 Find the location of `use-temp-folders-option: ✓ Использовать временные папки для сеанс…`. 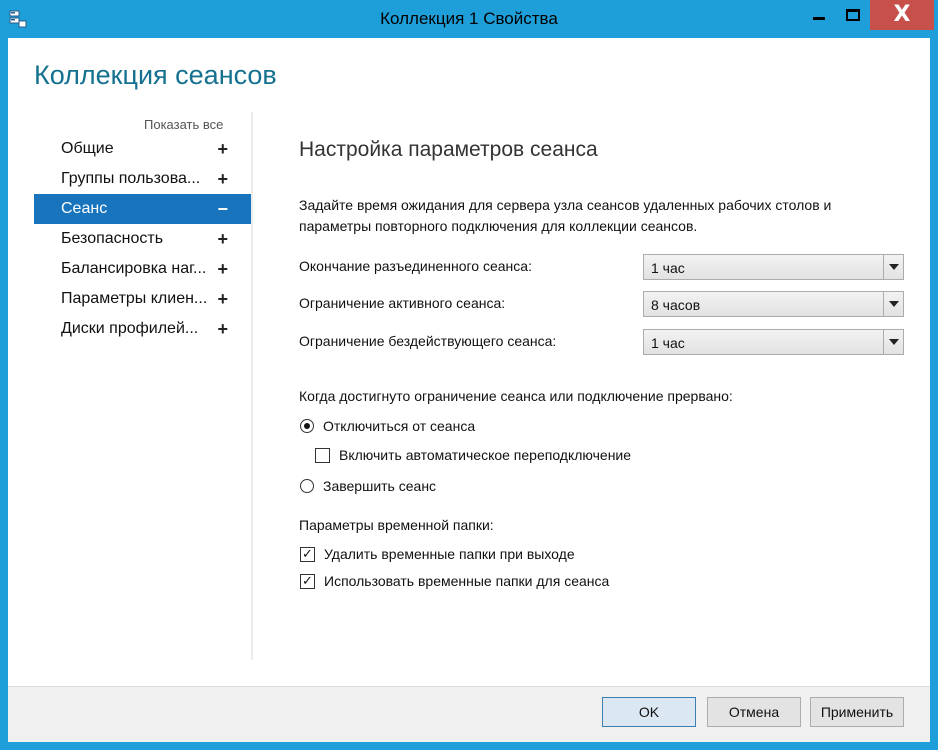

use-temp-folders-option: ✓ Использовать временные папки для сеанс… is located at coordinates (454, 581).